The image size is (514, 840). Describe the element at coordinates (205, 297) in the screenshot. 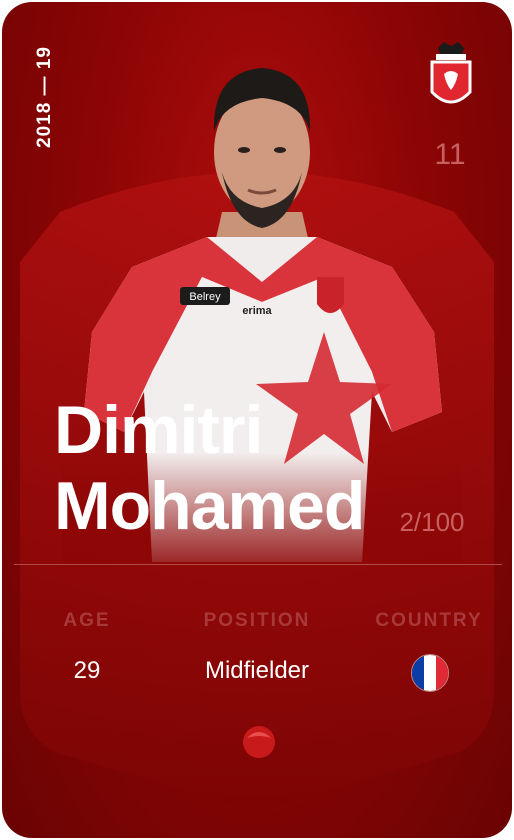

I see `svg-text: Belrey` at that location.